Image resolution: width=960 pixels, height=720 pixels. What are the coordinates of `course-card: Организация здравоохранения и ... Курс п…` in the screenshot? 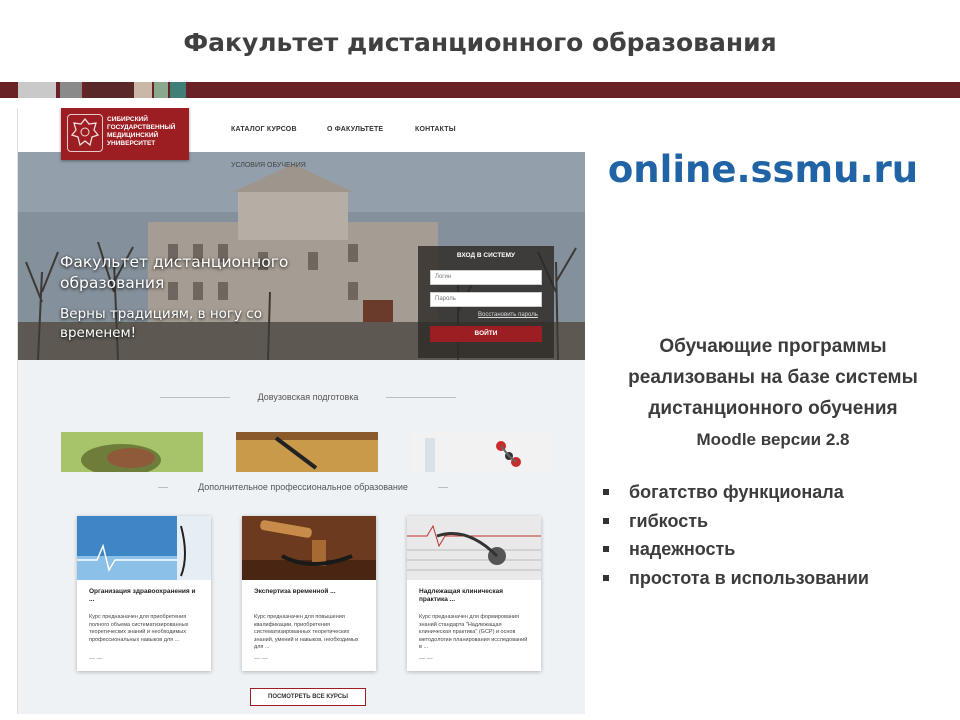 It's located at (144, 593).